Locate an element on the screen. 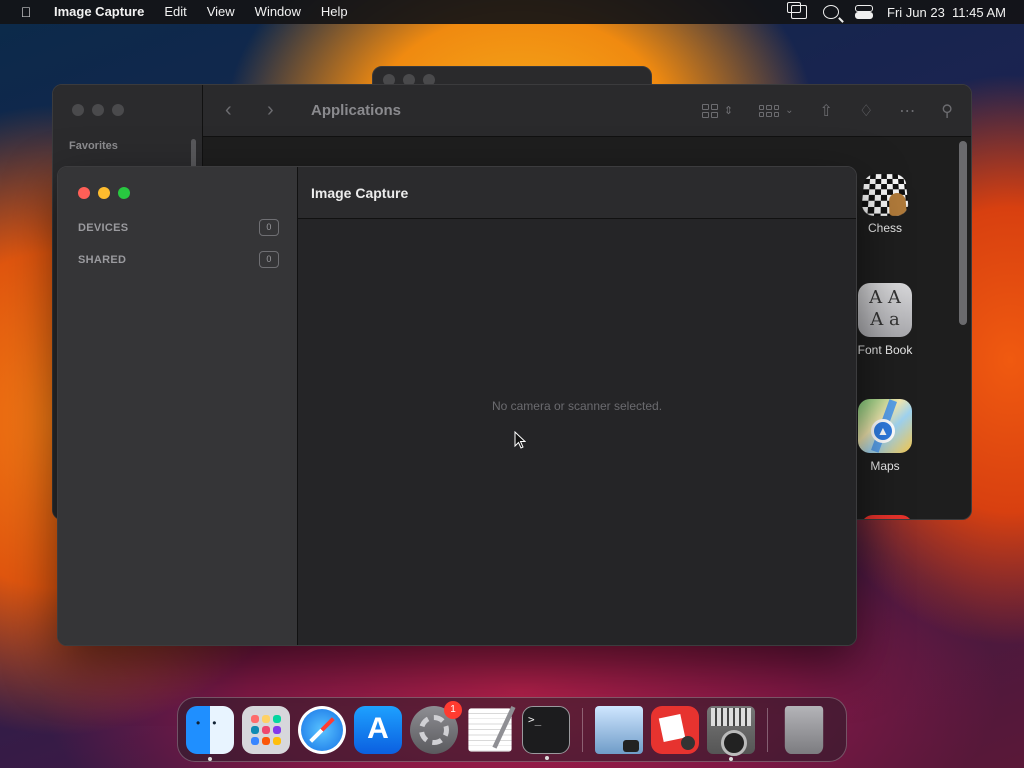 Image resolution: width=1024 pixels, height=768 pixels. chevron-down-icon: ⌄ is located at coordinates (789, 110).